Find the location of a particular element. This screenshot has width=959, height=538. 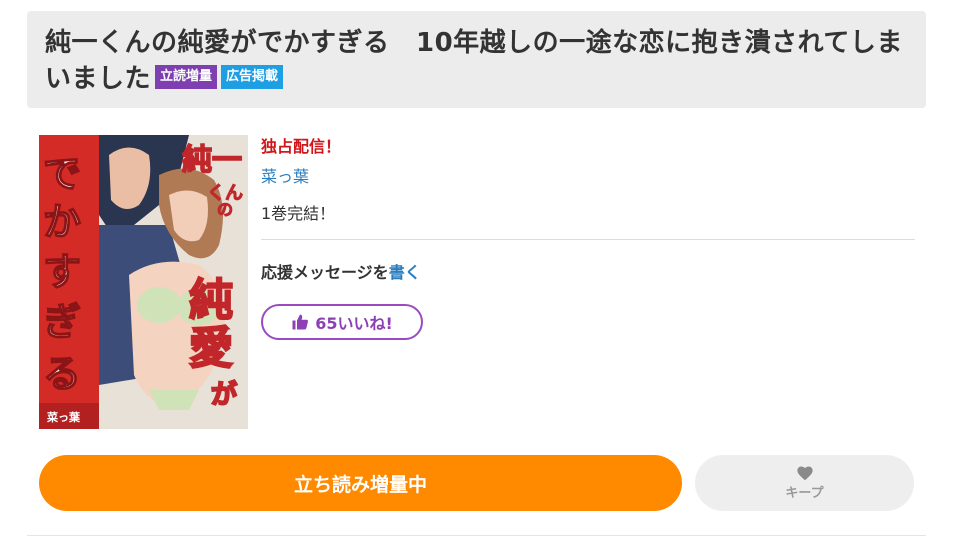

author-link: 菜っ葉 is located at coordinates (285, 175).